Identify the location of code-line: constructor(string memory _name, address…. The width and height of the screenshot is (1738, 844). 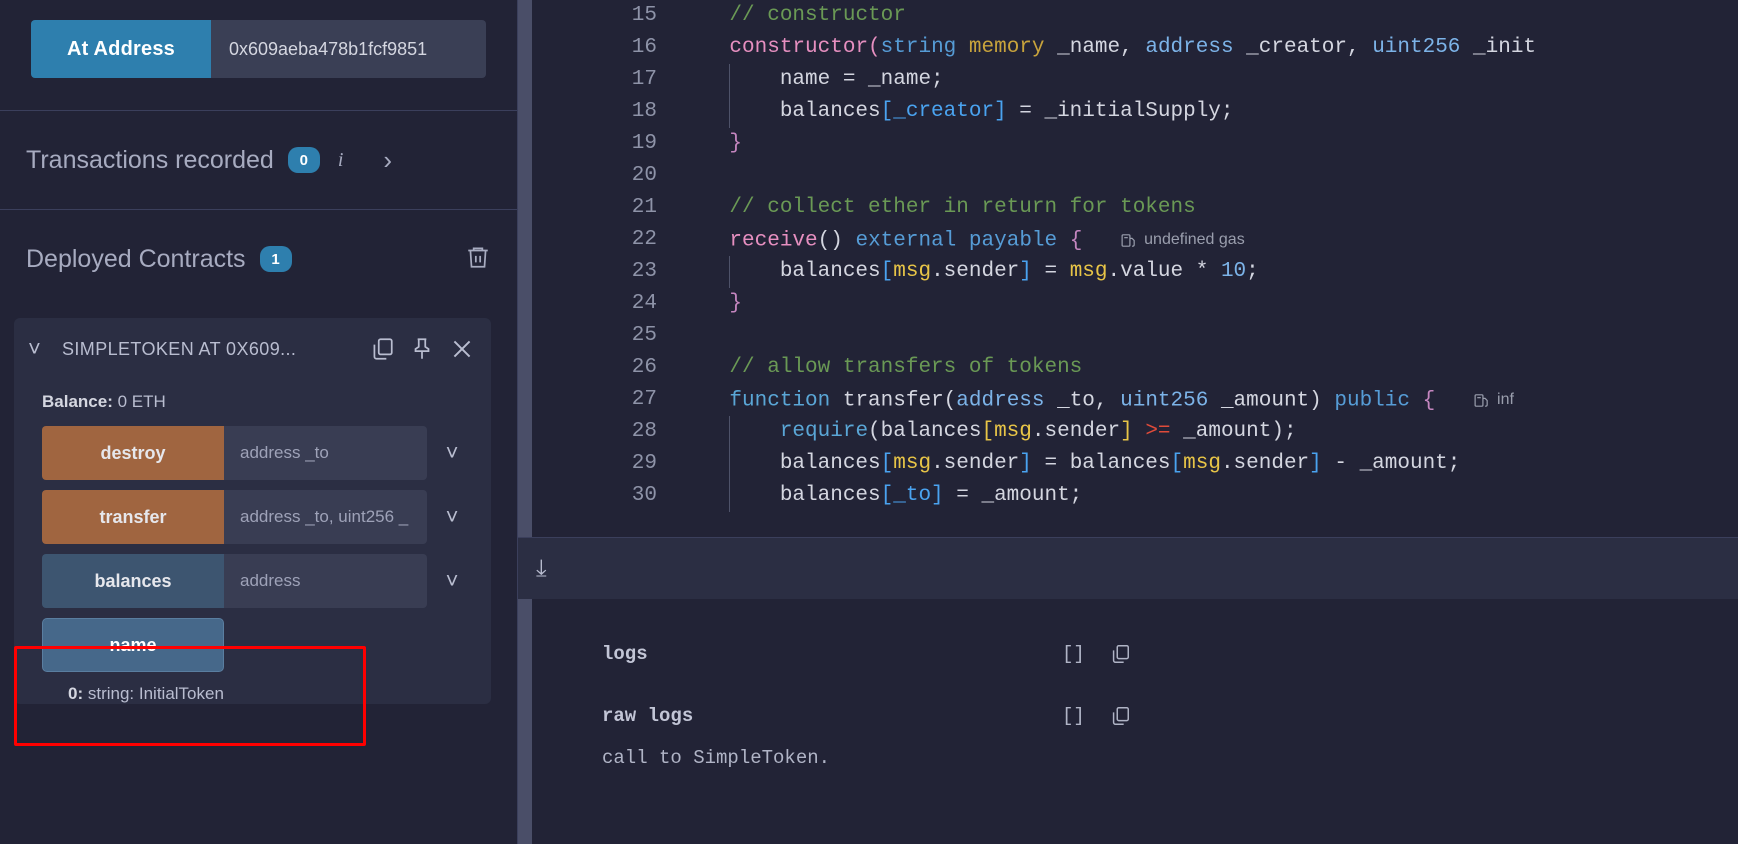
(1208, 48).